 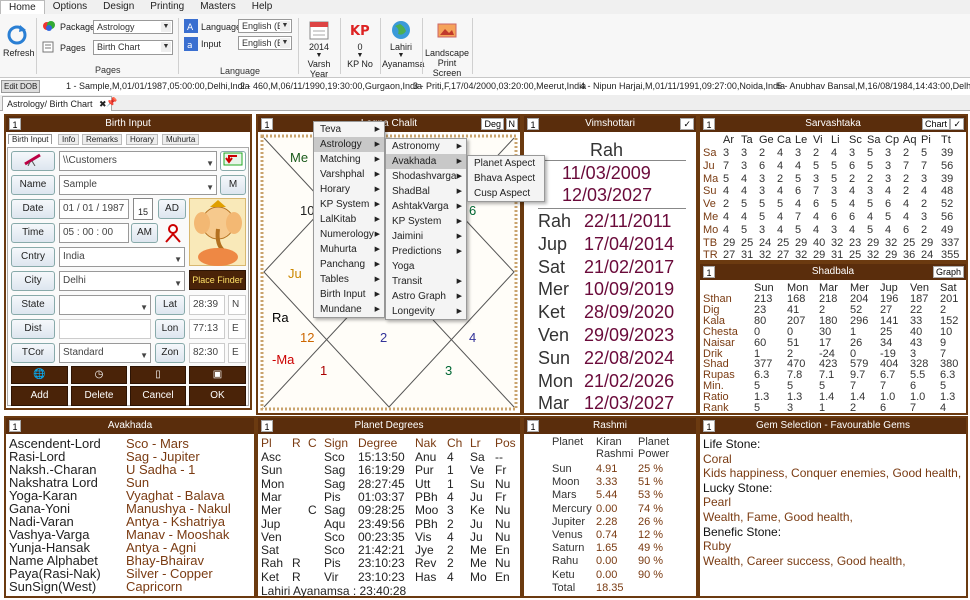 I want to click on menu-item: Planet Aspect, so click(x=506, y=163).